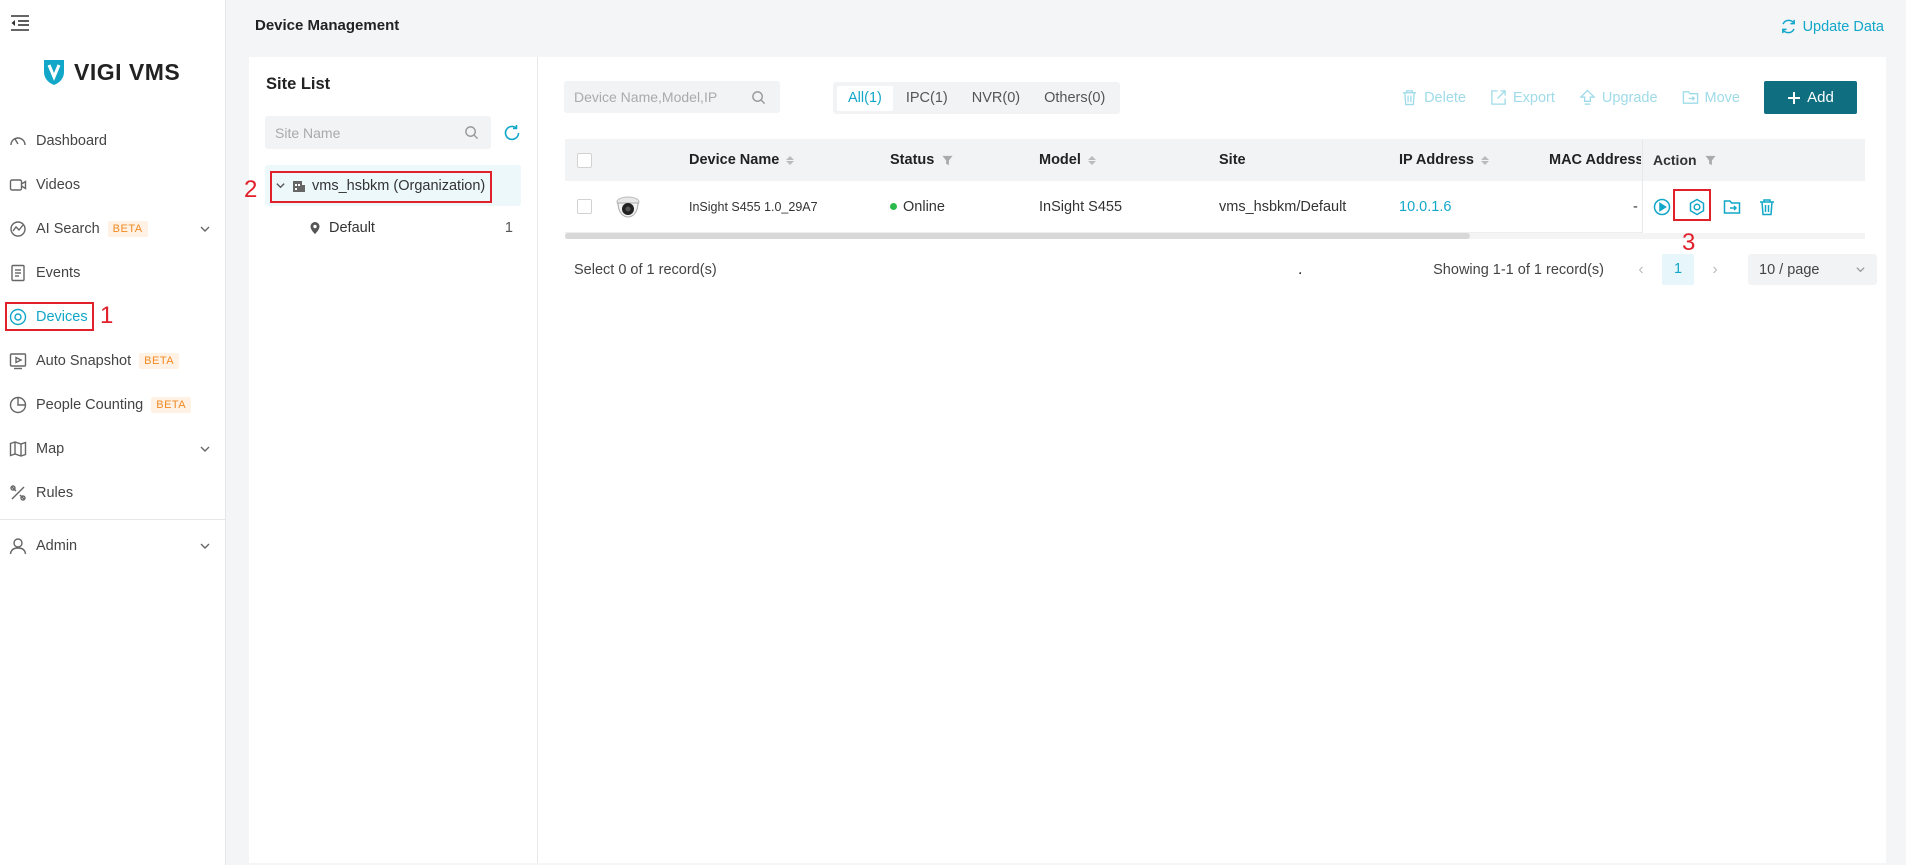 This screenshot has width=1906, height=865. Describe the element at coordinates (1425, 207) in the screenshot. I see `ip-address-link: 10.0.1.6` at that location.